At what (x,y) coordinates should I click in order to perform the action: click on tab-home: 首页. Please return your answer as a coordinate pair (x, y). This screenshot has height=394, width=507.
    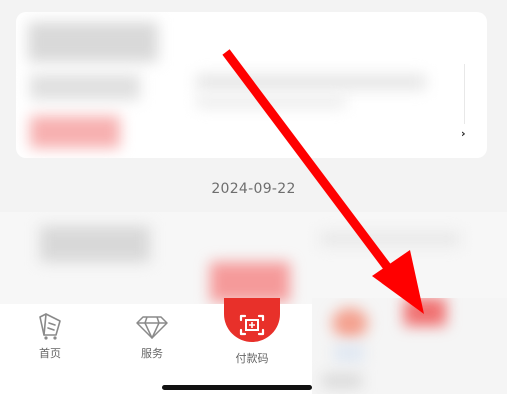
    Looking at the image, I should click on (50, 332).